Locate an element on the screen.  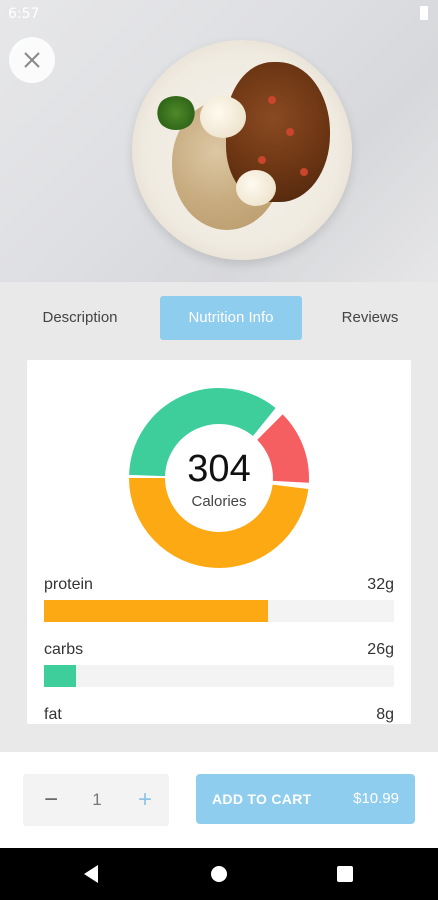
nutrient-name: carbs is located at coordinates (64, 649).